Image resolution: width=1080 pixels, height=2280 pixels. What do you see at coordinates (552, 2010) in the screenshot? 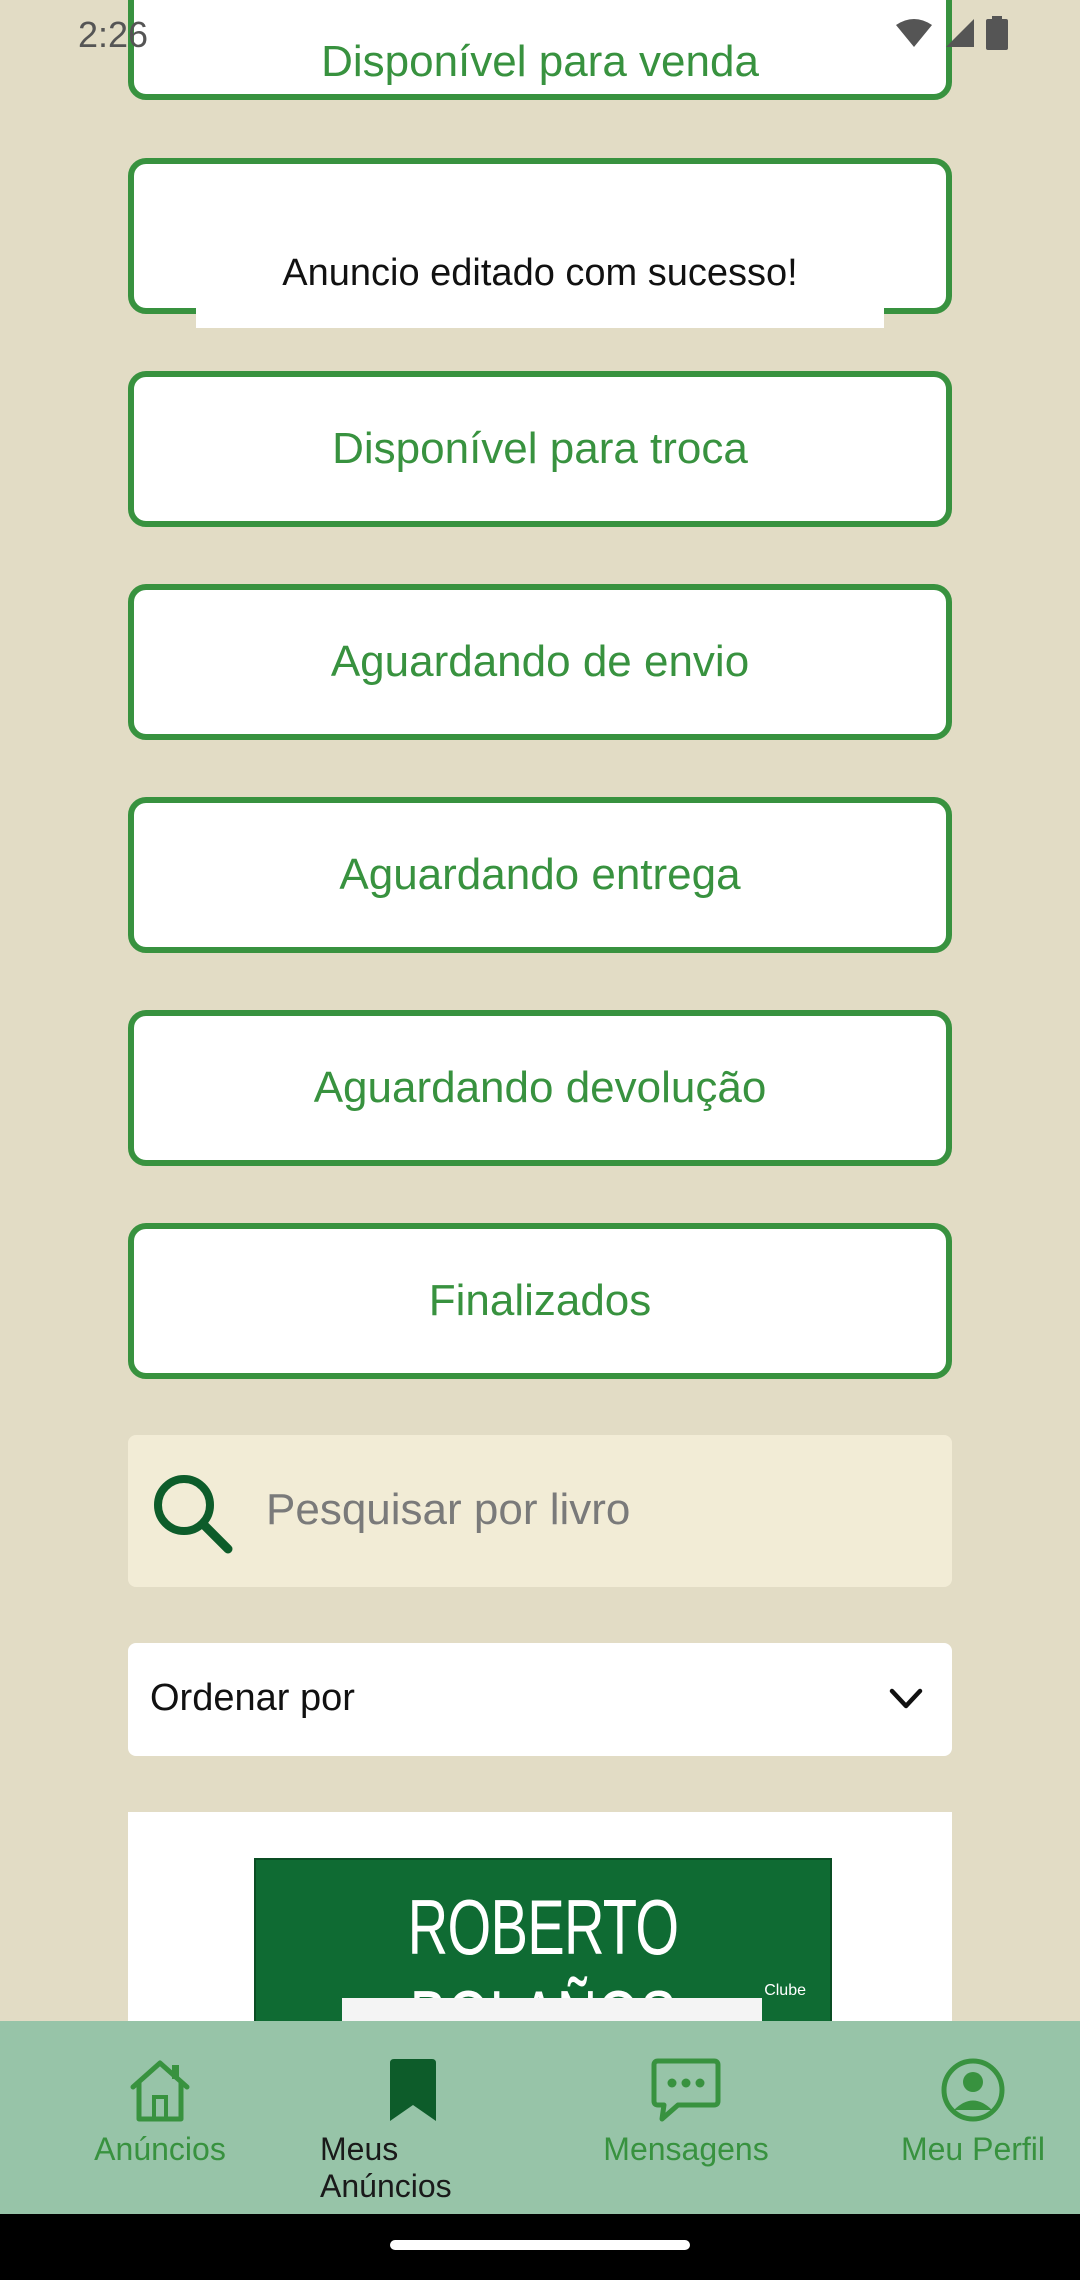
I see `book-cover-photo` at bounding box center [552, 2010].